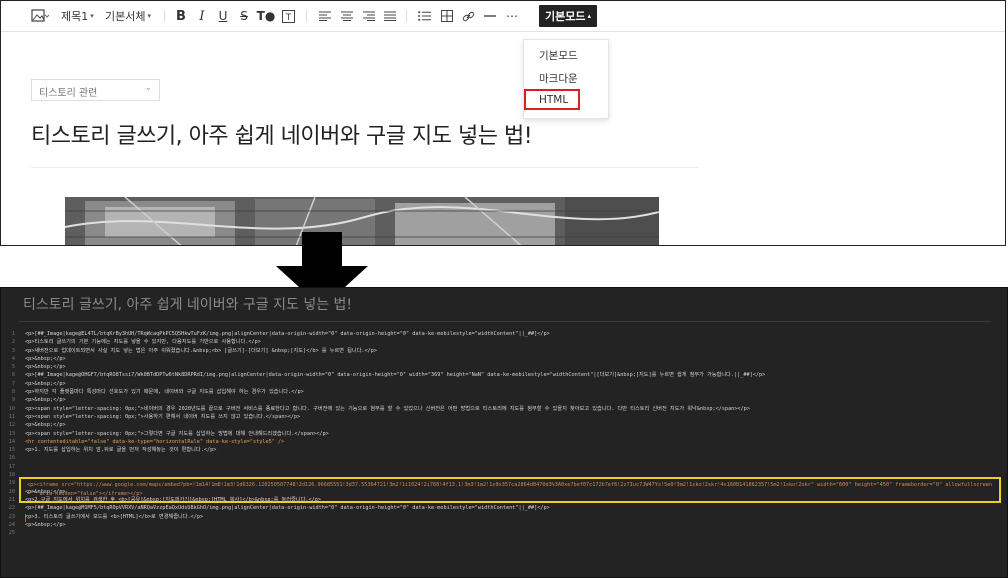 The width and height of the screenshot is (1008, 578). Describe the element at coordinates (504, 384) in the screenshot. I see `code-line: 7 <p>&nbsp;</p>` at that location.